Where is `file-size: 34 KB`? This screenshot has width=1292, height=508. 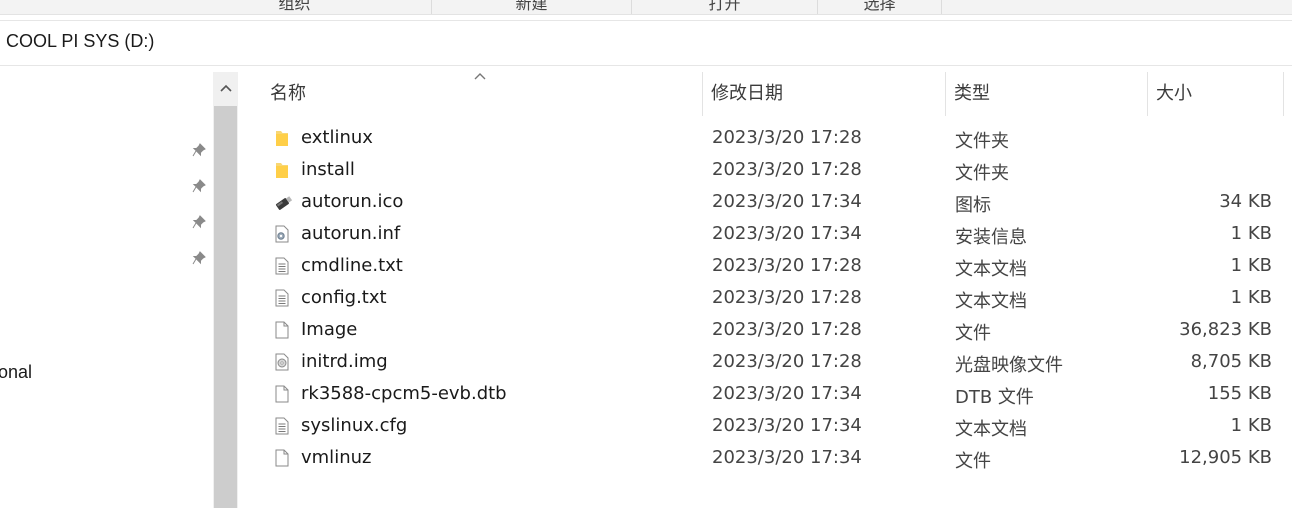 file-size: 34 KB is located at coordinates (1245, 201).